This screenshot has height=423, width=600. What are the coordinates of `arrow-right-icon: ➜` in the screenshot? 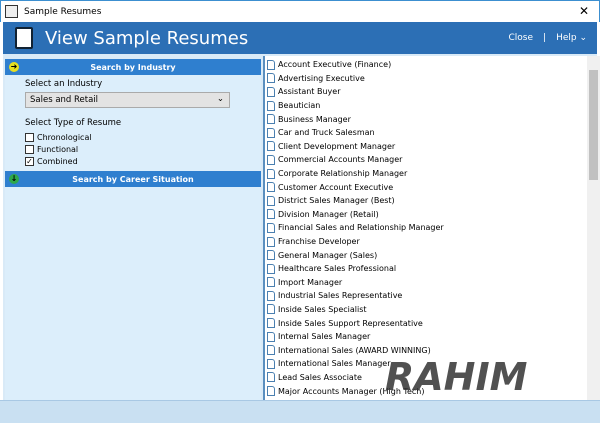 It's located at (14, 67).